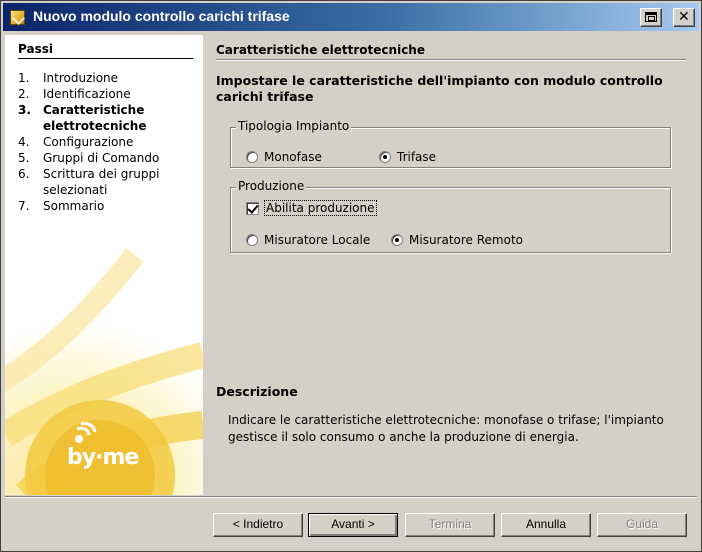 The width and height of the screenshot is (702, 552). I want to click on step-number: 3., so click(24, 110).